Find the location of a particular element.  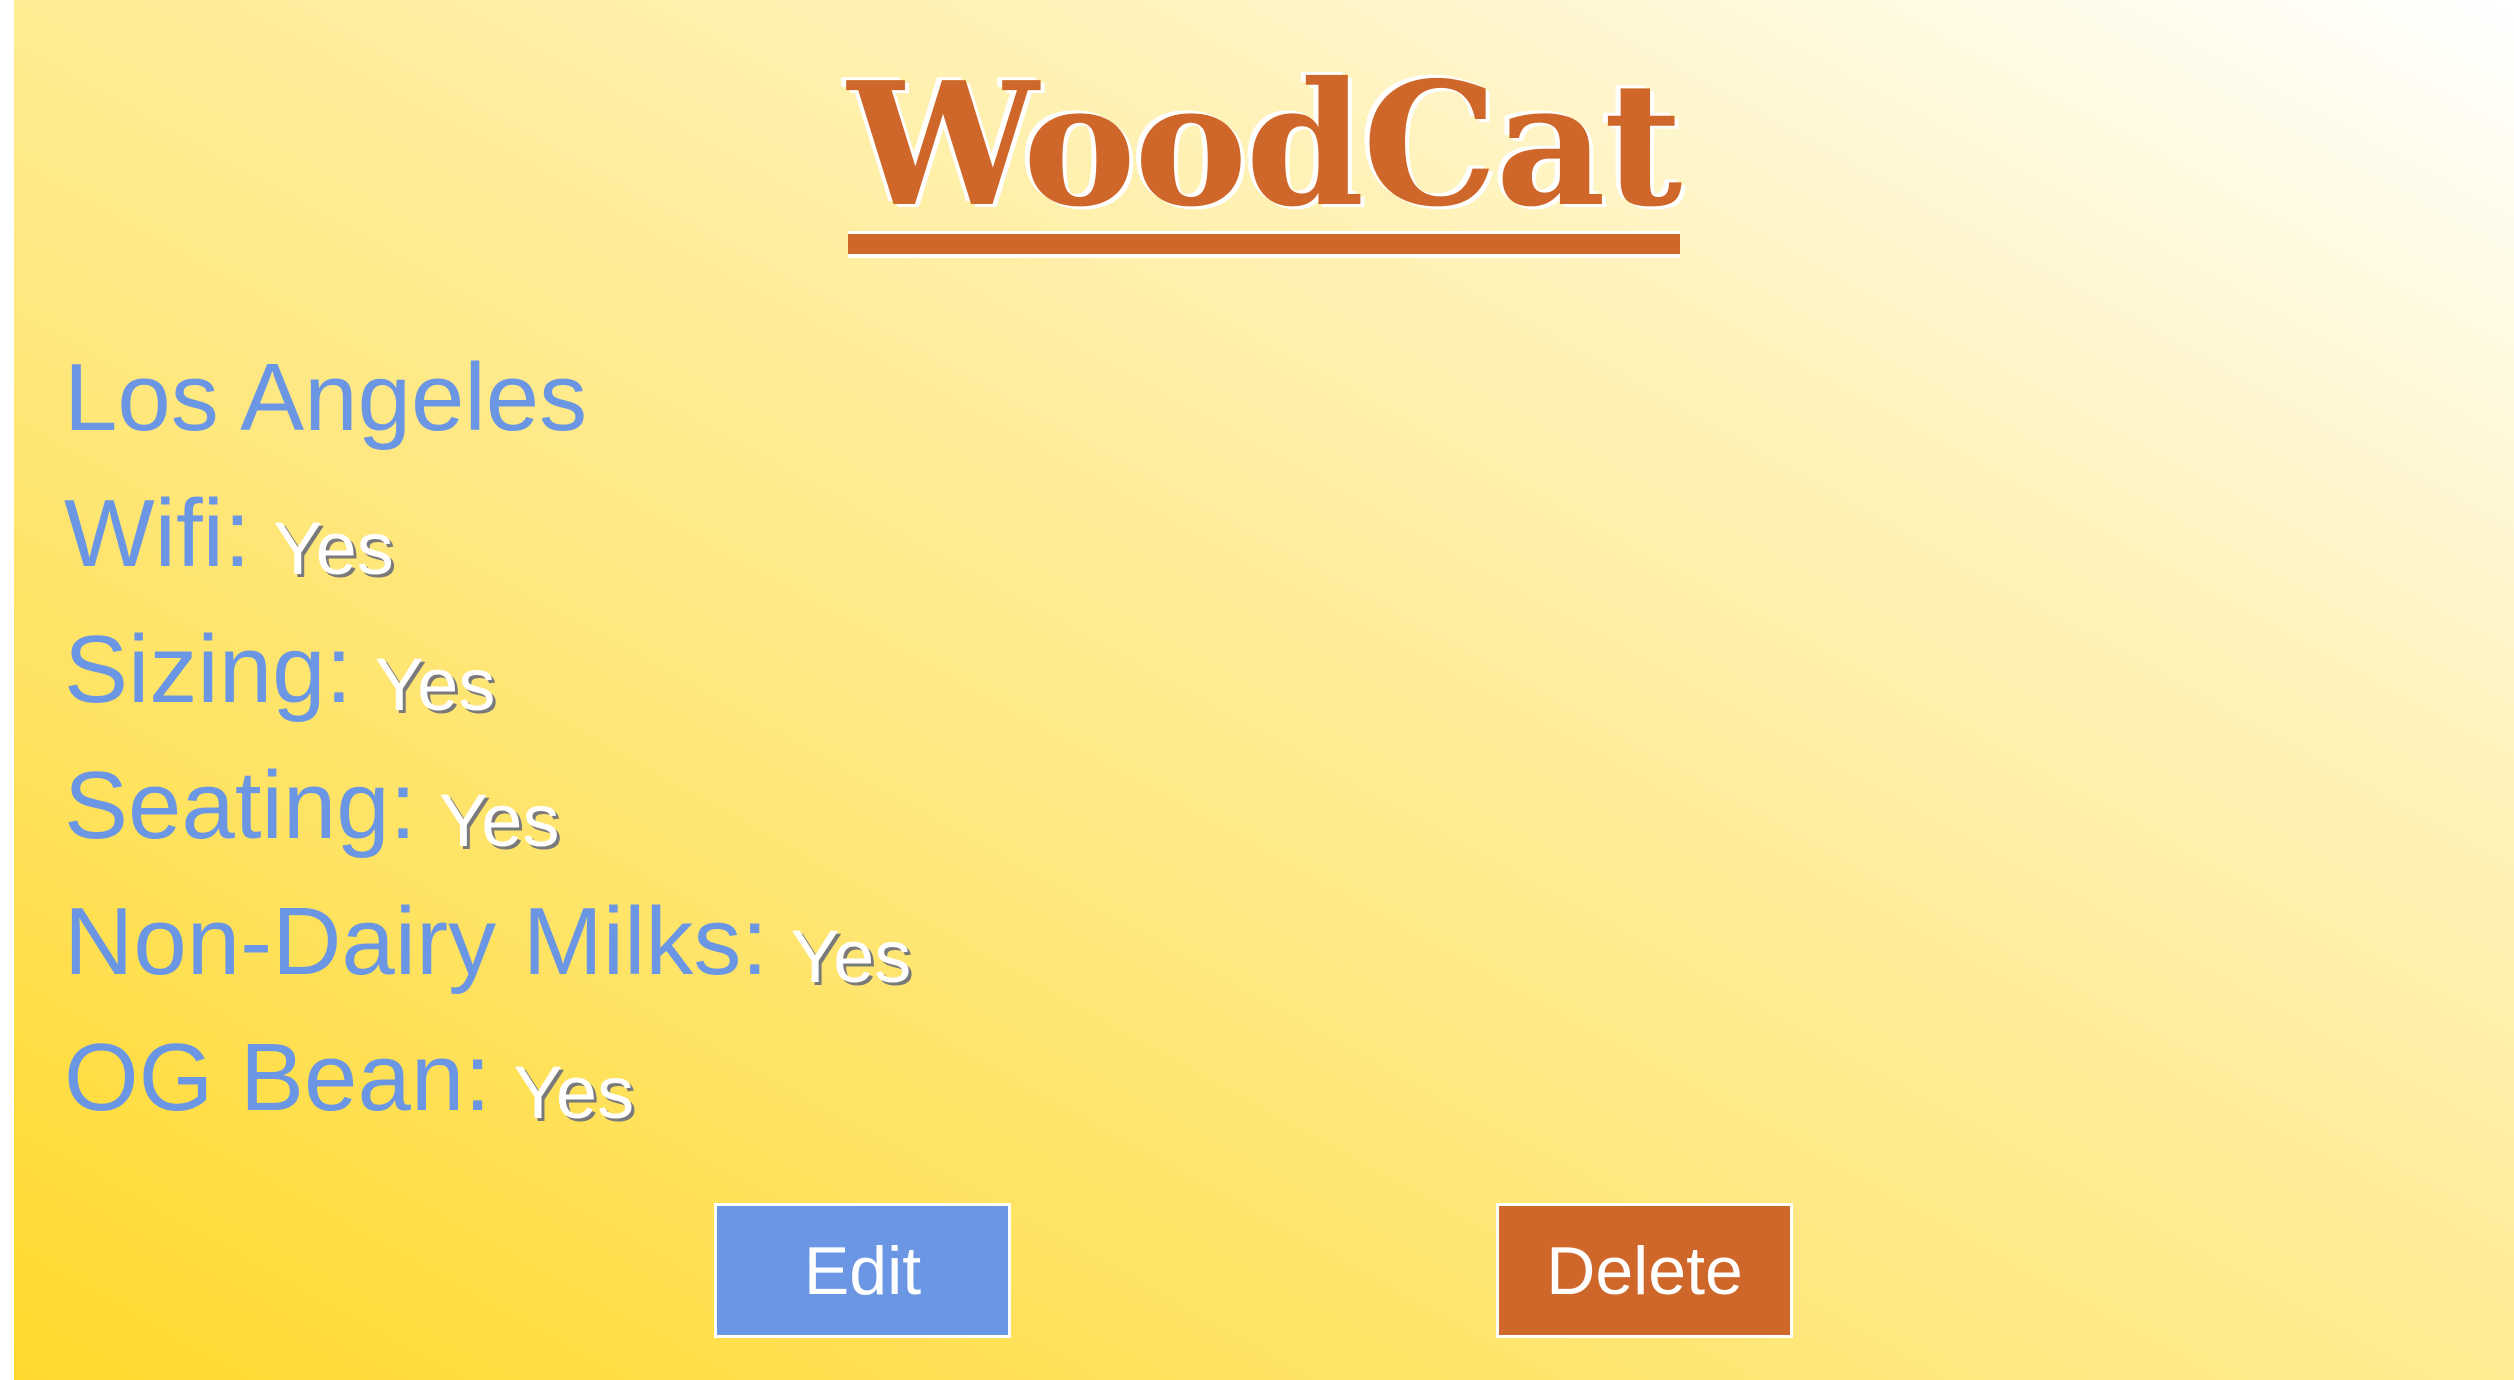

brand-title-text: WoodCat is located at coordinates (1265, 145).